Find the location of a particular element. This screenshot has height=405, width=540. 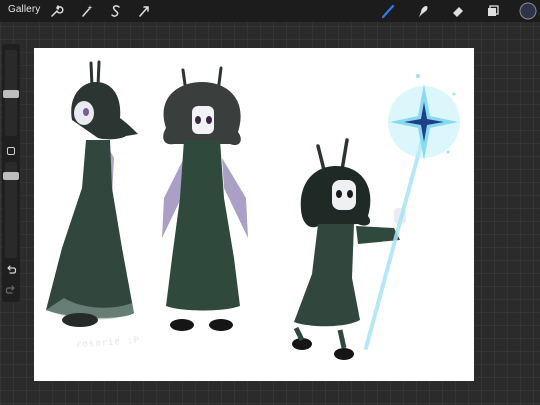

arrow-cursor-icon is located at coordinates (144, 11).